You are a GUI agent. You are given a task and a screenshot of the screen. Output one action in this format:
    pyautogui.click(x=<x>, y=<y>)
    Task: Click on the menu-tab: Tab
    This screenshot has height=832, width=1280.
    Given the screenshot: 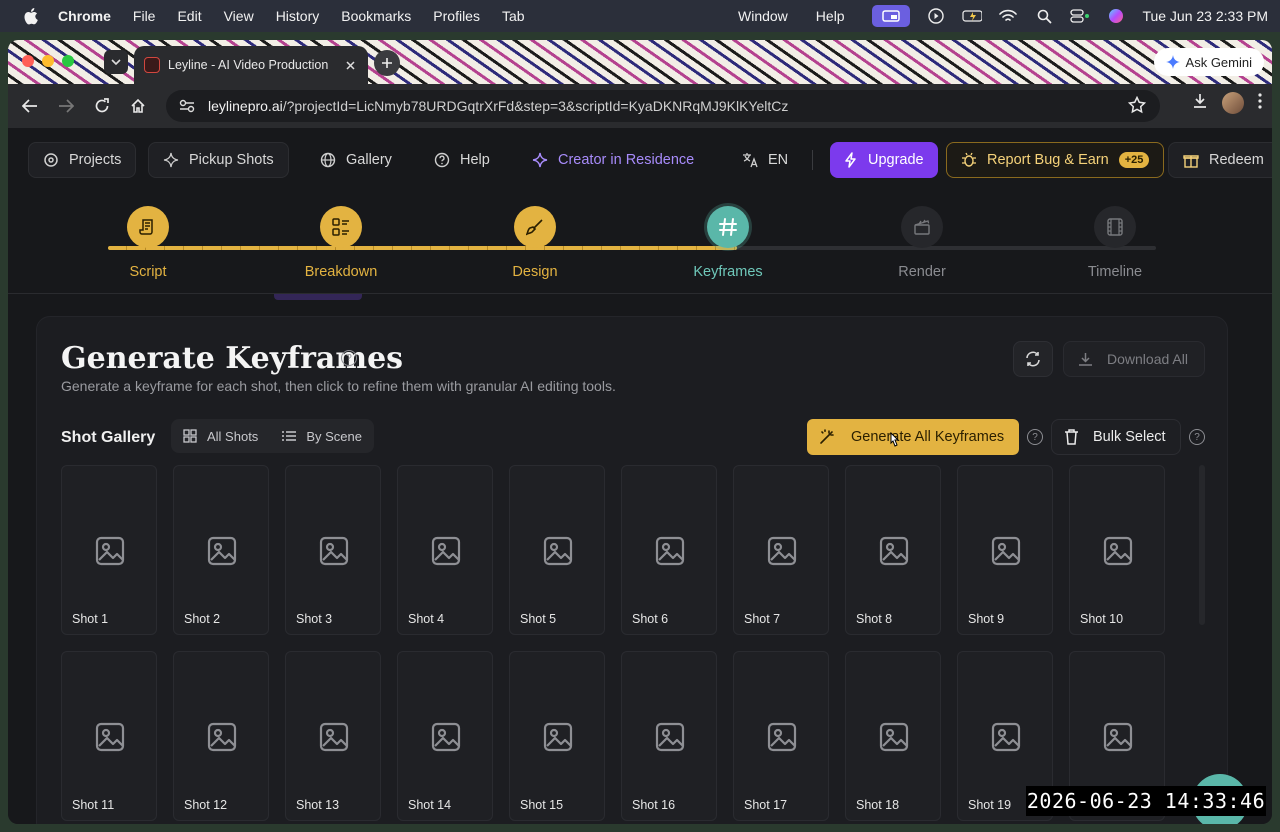 What is the action you would take?
    pyautogui.click(x=513, y=16)
    